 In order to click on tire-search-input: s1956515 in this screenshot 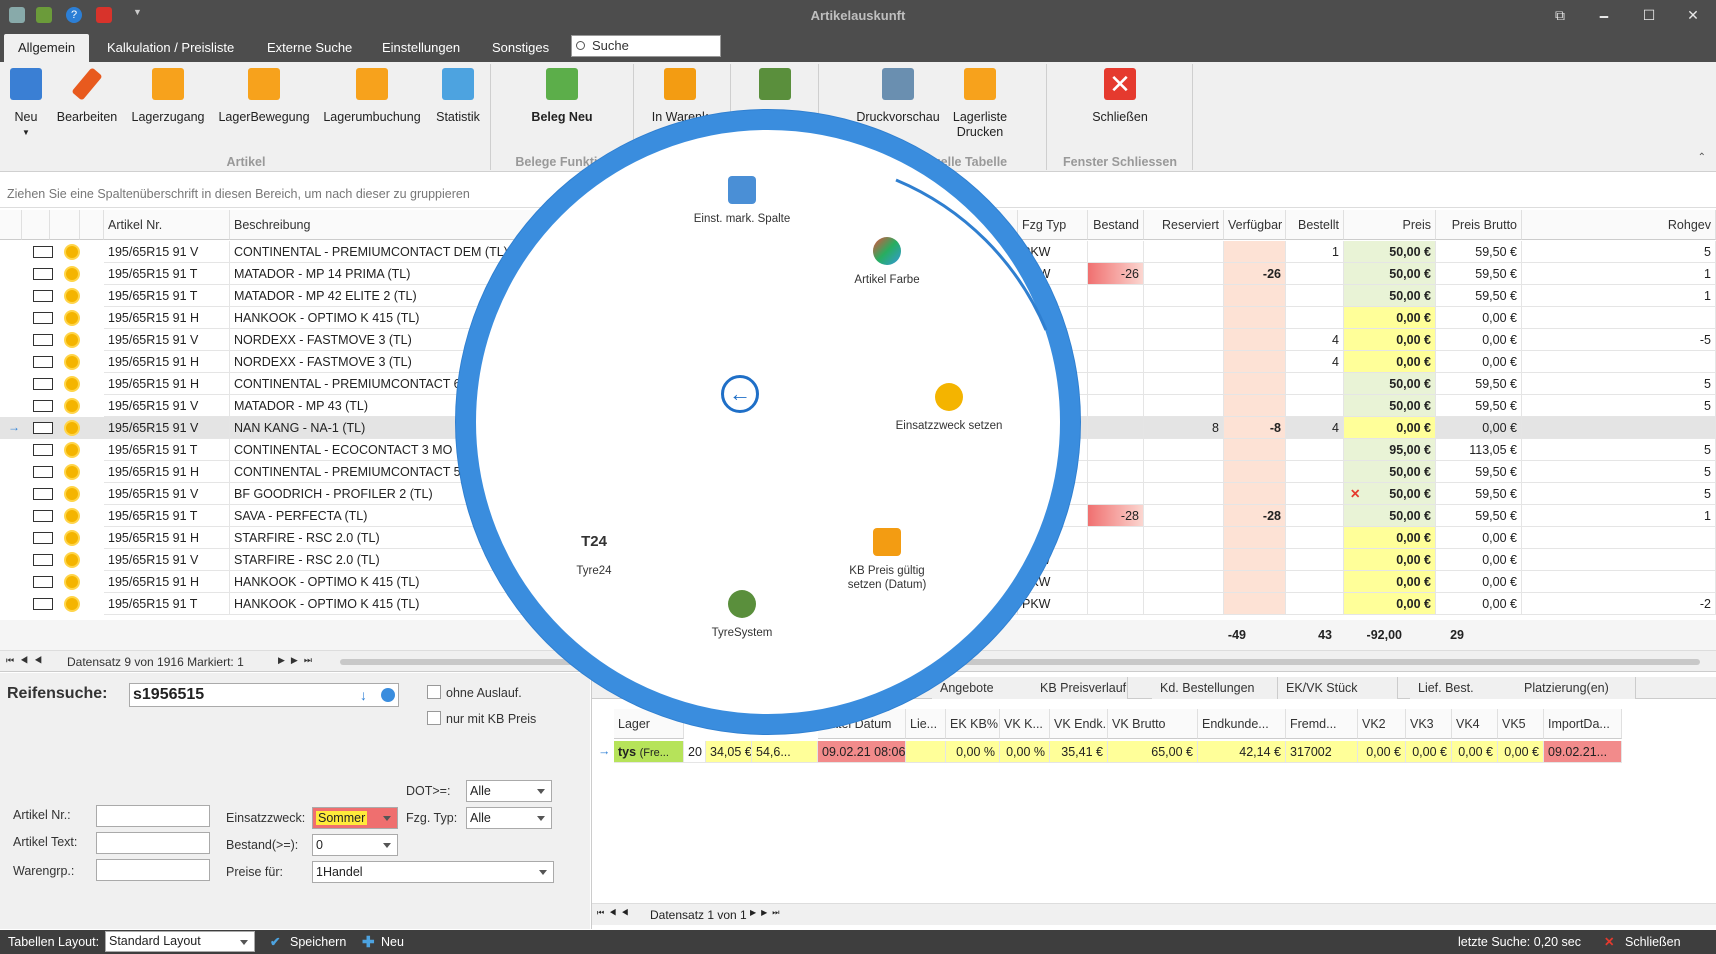, I will do `click(264, 695)`.